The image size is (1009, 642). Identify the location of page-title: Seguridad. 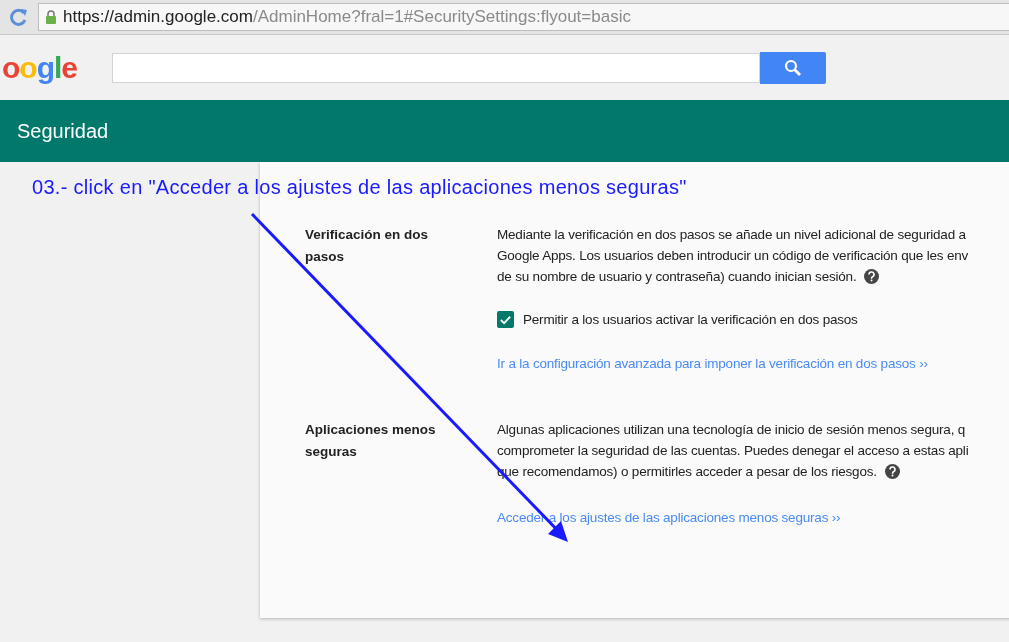
(63, 131).